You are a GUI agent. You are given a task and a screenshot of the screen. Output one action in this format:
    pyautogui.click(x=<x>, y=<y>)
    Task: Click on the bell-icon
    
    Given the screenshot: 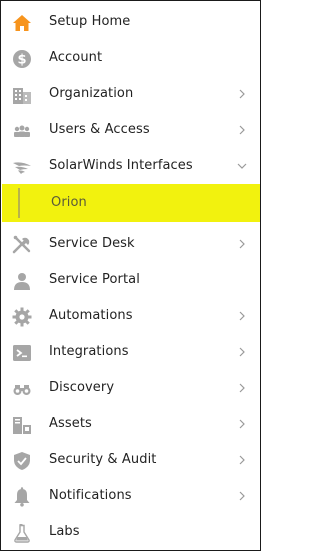 What is the action you would take?
    pyautogui.click(x=21, y=496)
    